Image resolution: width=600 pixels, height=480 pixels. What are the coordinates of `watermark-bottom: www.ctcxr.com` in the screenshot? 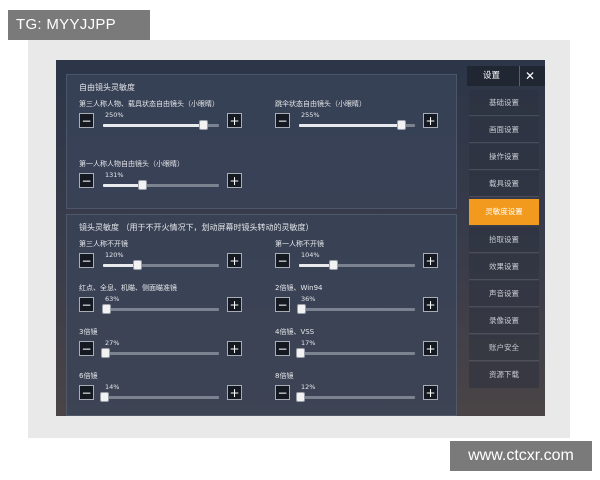 It's located at (521, 456).